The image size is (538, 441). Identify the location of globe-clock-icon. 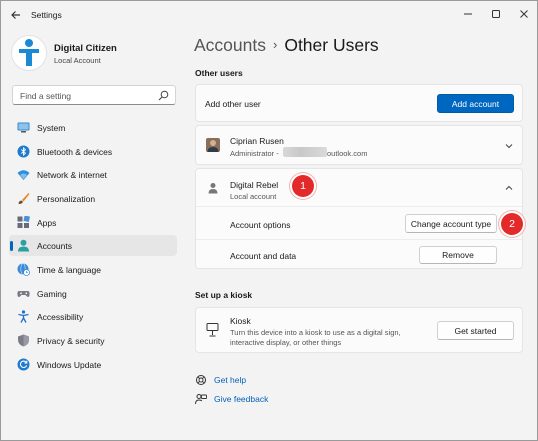
(23, 269).